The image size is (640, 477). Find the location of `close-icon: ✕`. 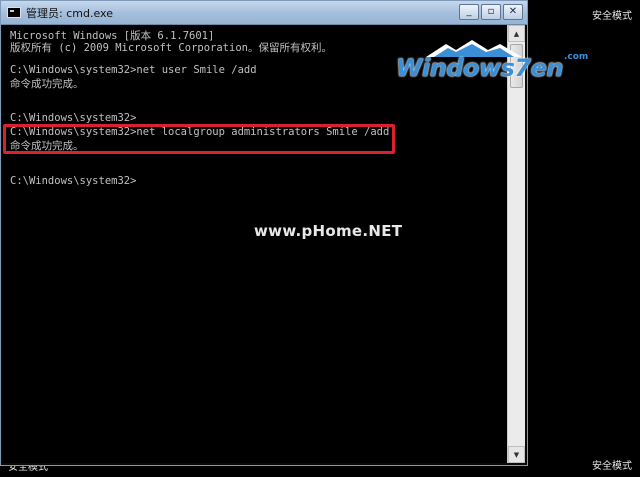

close-icon: ✕ is located at coordinates (513, 11).